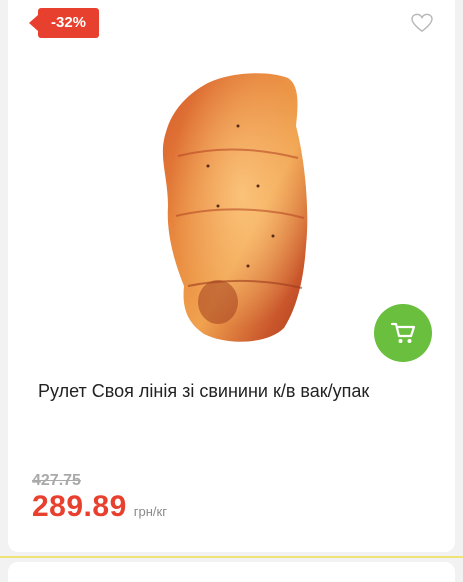 The width and height of the screenshot is (463, 582). Describe the element at coordinates (56, 480) in the screenshot. I see `old-price: 427.75` at that location.